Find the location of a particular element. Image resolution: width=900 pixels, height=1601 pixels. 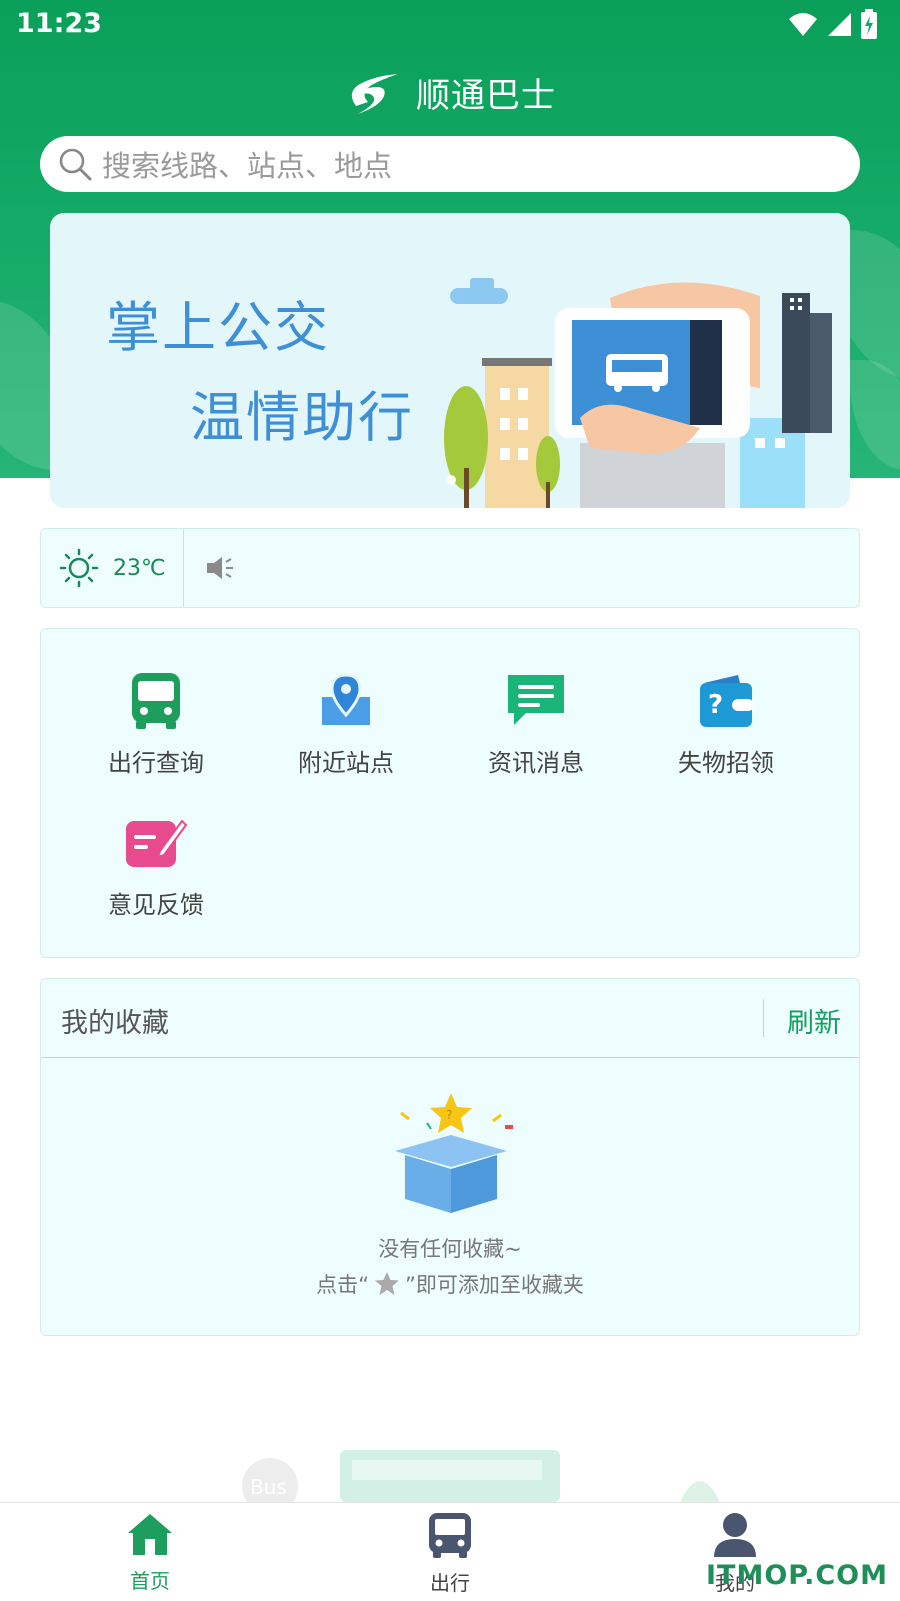

signal-icon is located at coordinates (839, 24).